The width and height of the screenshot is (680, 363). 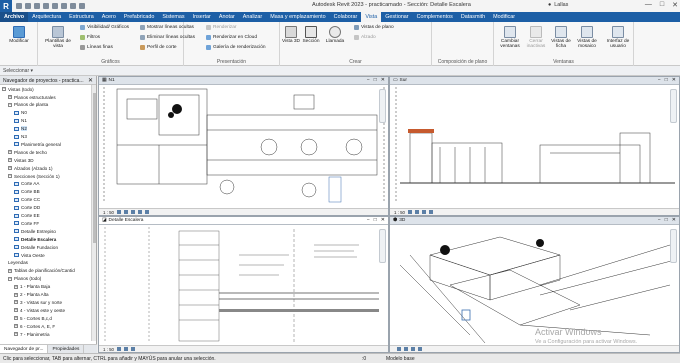 I want to click on measure-icon, so click(x=64, y=6).